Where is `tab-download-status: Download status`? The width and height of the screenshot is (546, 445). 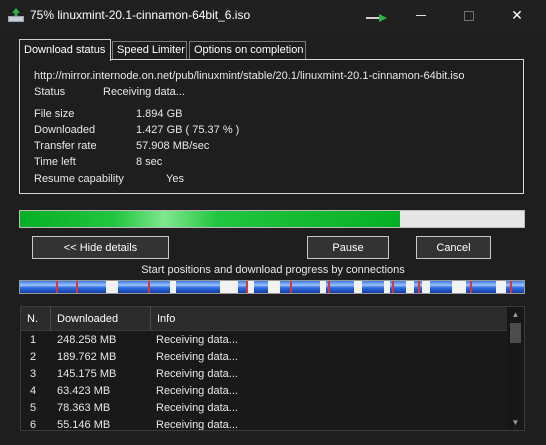 tab-download-status: Download status is located at coordinates (65, 50).